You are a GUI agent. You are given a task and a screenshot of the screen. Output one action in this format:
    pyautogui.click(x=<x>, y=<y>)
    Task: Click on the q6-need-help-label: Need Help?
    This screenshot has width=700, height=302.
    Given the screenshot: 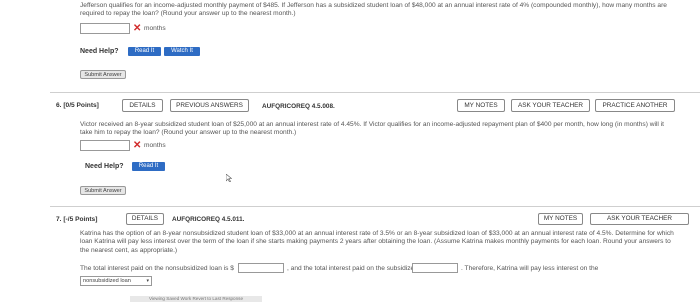 What is the action you would take?
    pyautogui.click(x=104, y=166)
    